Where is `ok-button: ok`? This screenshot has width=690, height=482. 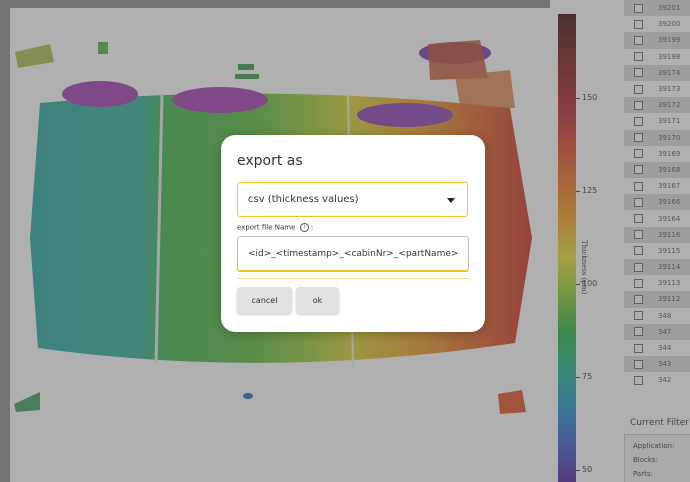 ok-button: ok is located at coordinates (317, 300).